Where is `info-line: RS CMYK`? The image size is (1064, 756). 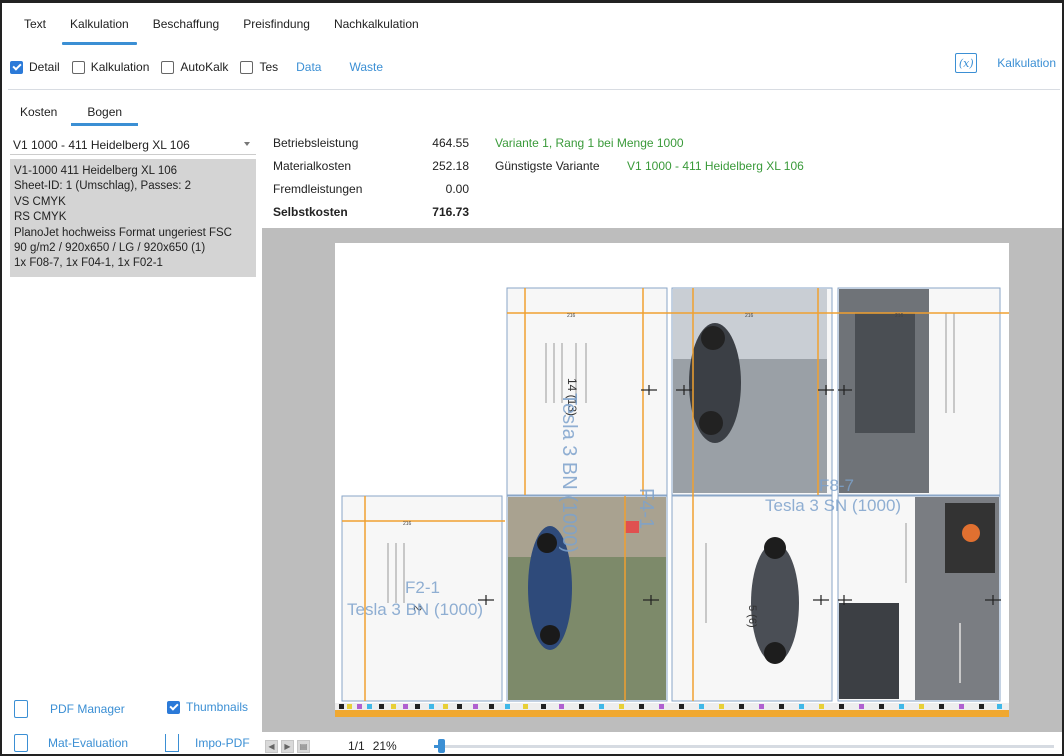 info-line: RS CMYK is located at coordinates (40, 217).